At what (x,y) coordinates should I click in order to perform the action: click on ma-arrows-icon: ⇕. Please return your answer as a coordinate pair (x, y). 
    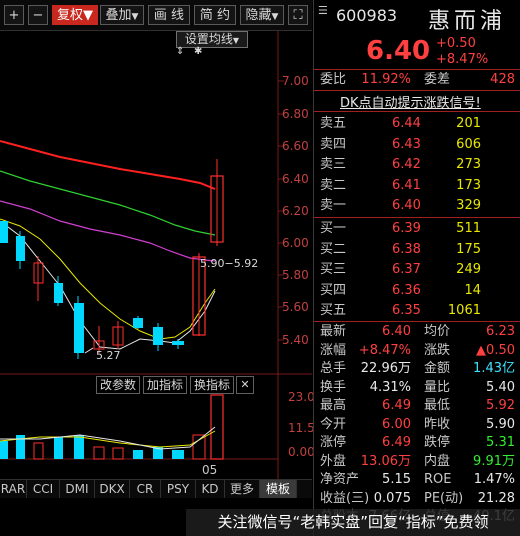
    Looking at the image, I should click on (180, 51).